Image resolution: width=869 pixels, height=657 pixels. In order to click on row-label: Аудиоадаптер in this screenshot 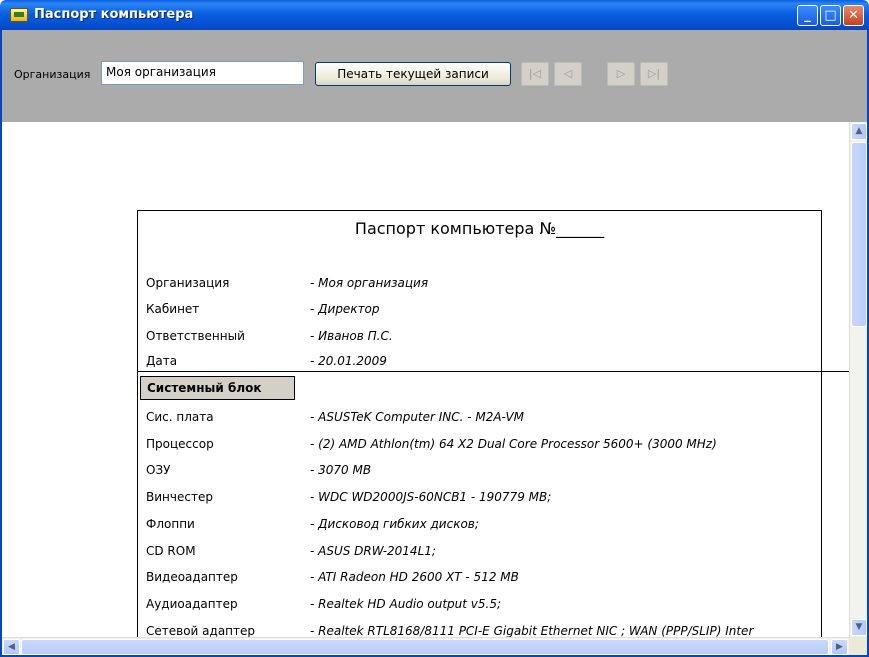, I will do `click(192, 604)`.